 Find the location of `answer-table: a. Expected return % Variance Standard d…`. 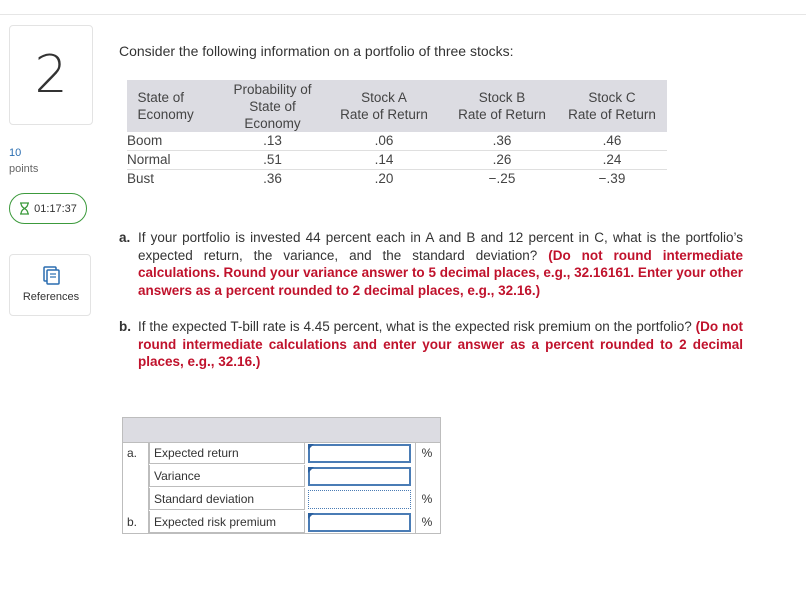

answer-table: a. Expected return % Variance Standard d… is located at coordinates (281, 475).